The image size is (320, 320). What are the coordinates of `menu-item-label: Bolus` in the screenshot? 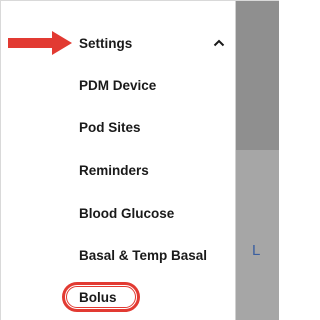 It's located at (98, 297).